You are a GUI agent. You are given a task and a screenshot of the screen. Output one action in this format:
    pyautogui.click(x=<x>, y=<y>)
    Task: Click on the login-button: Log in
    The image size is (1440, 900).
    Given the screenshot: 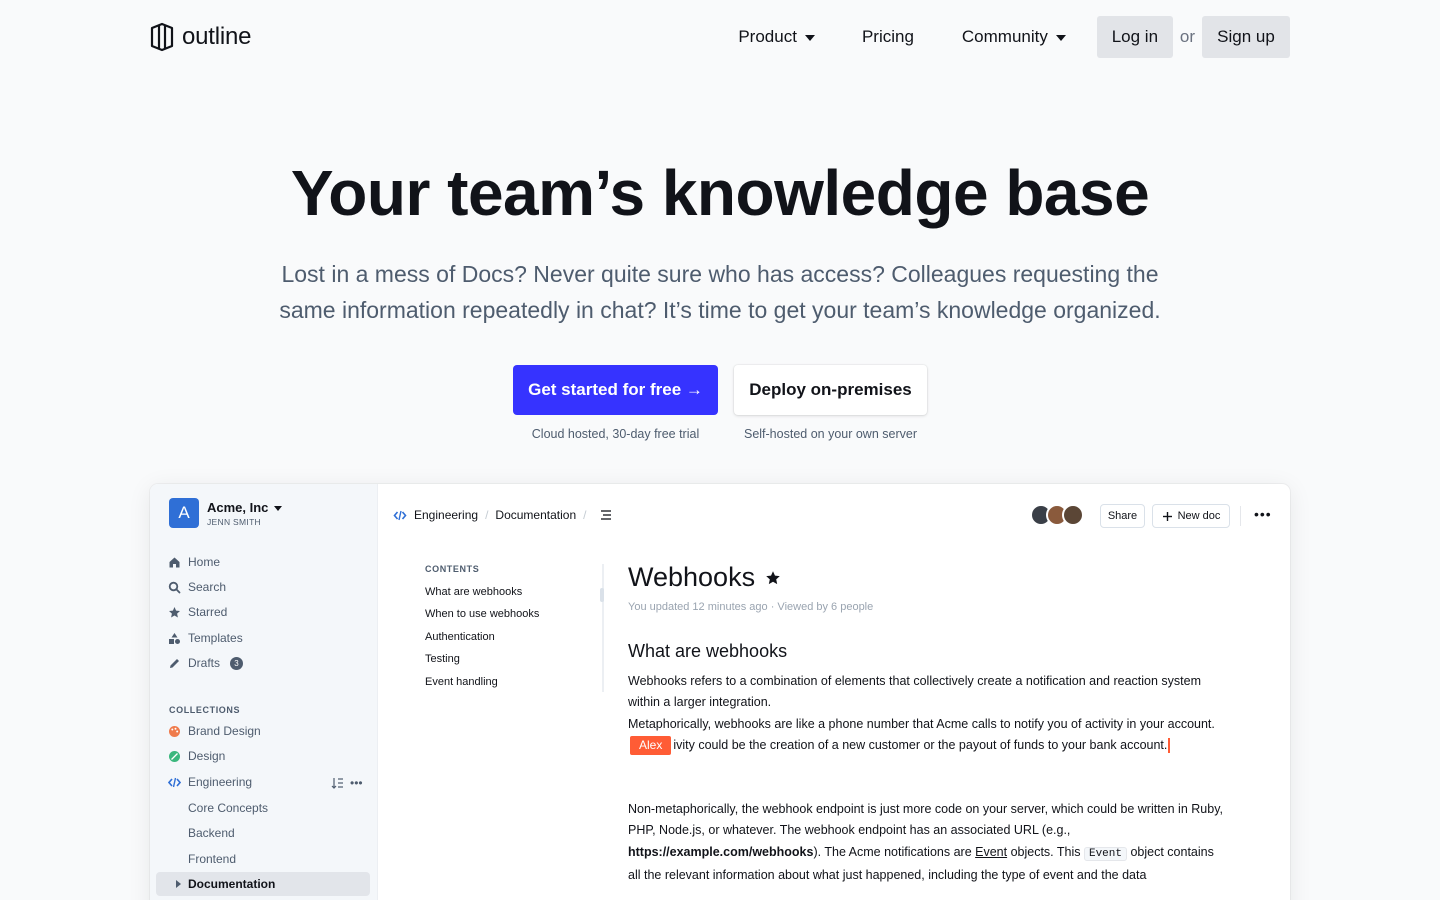 What is the action you would take?
    pyautogui.click(x=1134, y=37)
    